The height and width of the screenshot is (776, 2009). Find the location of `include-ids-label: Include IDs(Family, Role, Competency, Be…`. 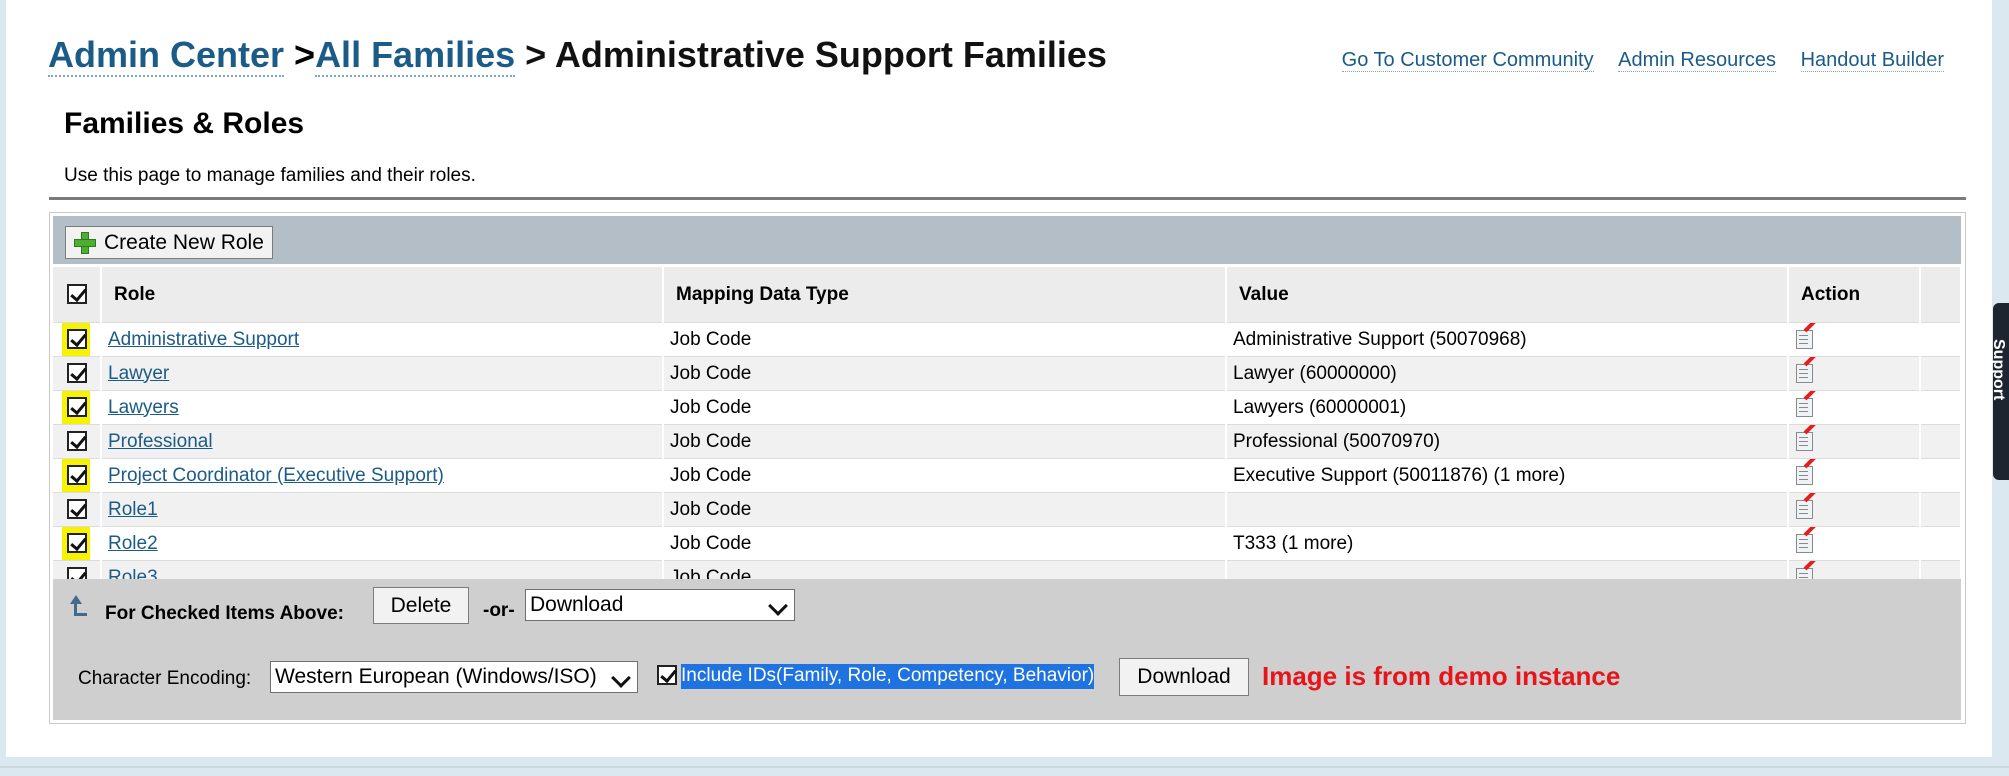

include-ids-label: Include IDs(Family, Role, Competency, Be… is located at coordinates (888, 676).